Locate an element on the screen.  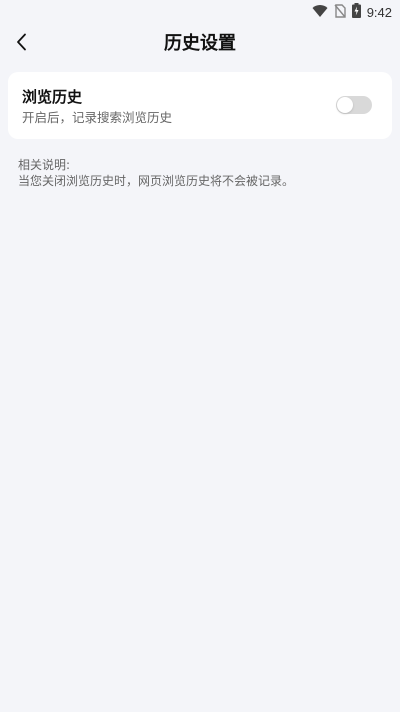
browsing-history-toggle is located at coordinates (354, 105).